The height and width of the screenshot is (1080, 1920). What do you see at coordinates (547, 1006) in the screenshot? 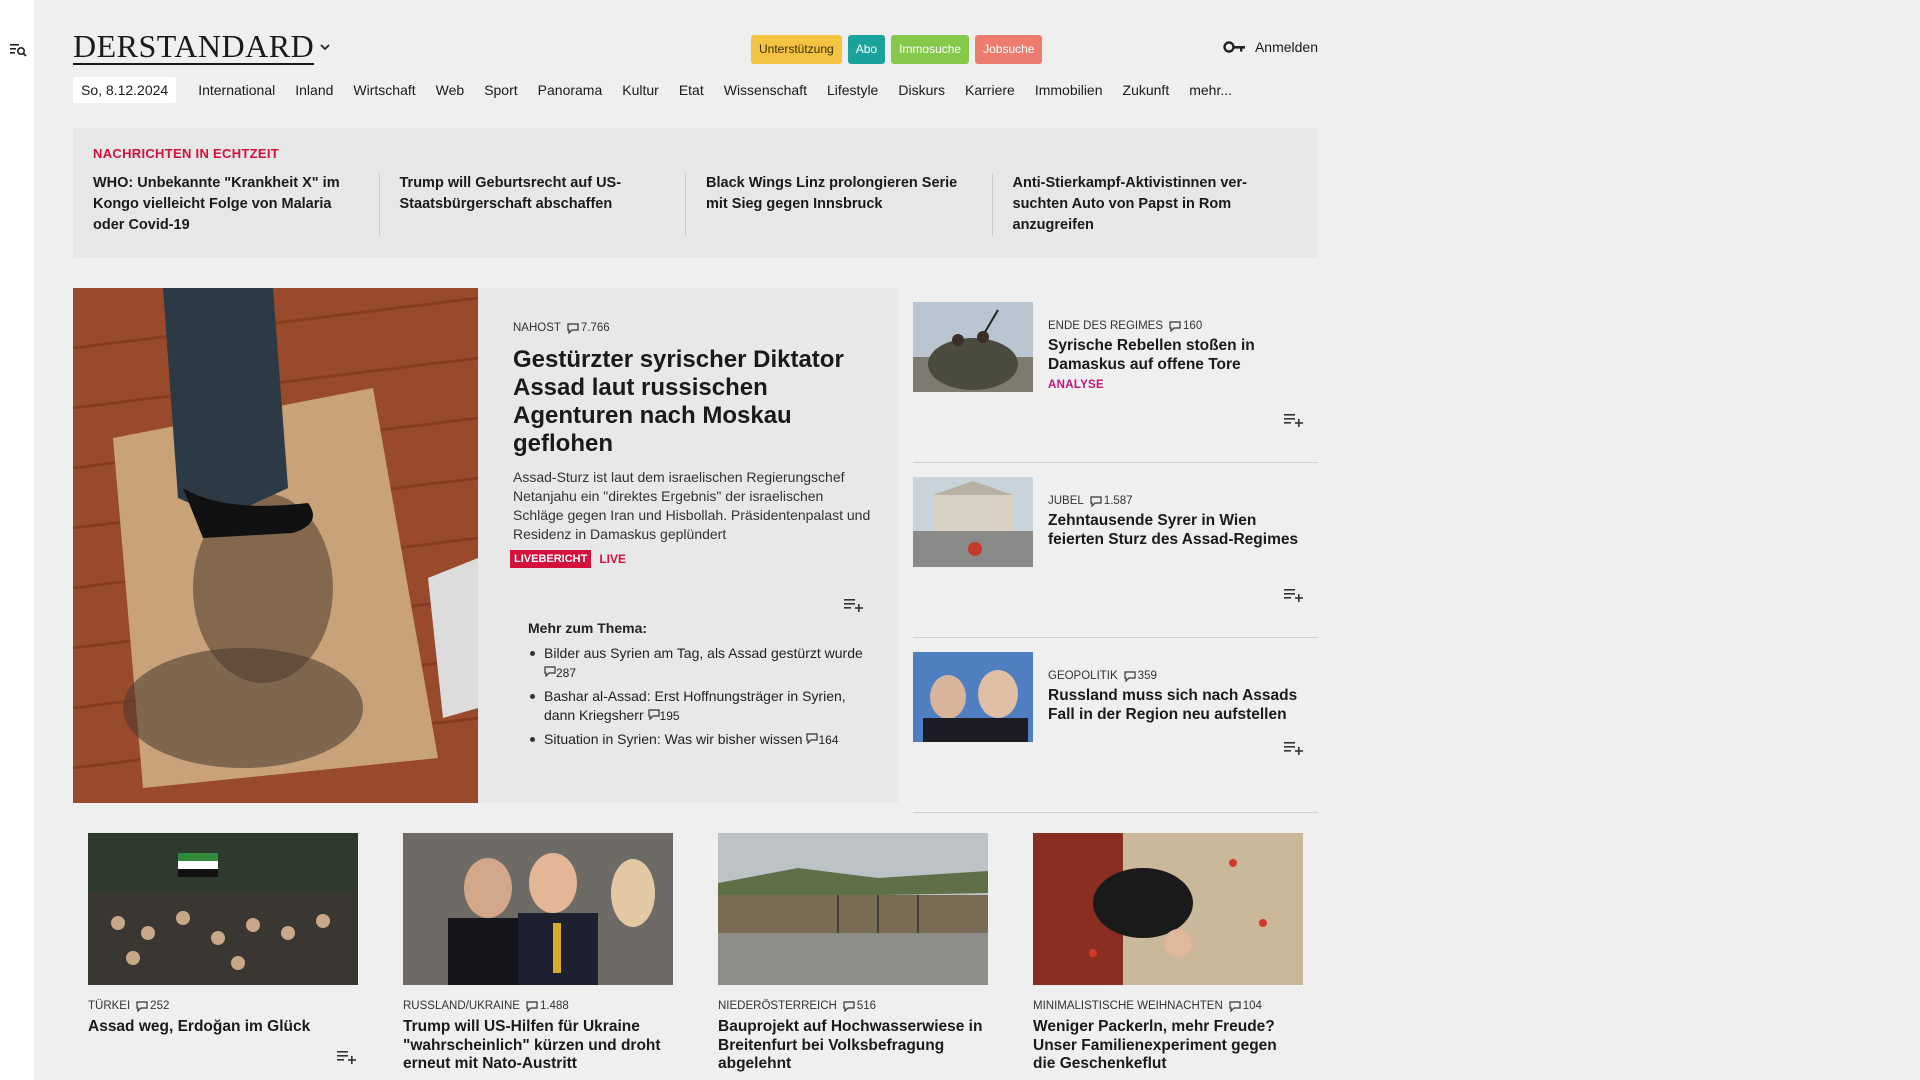
I see `comment-count: 1.488` at bounding box center [547, 1006].